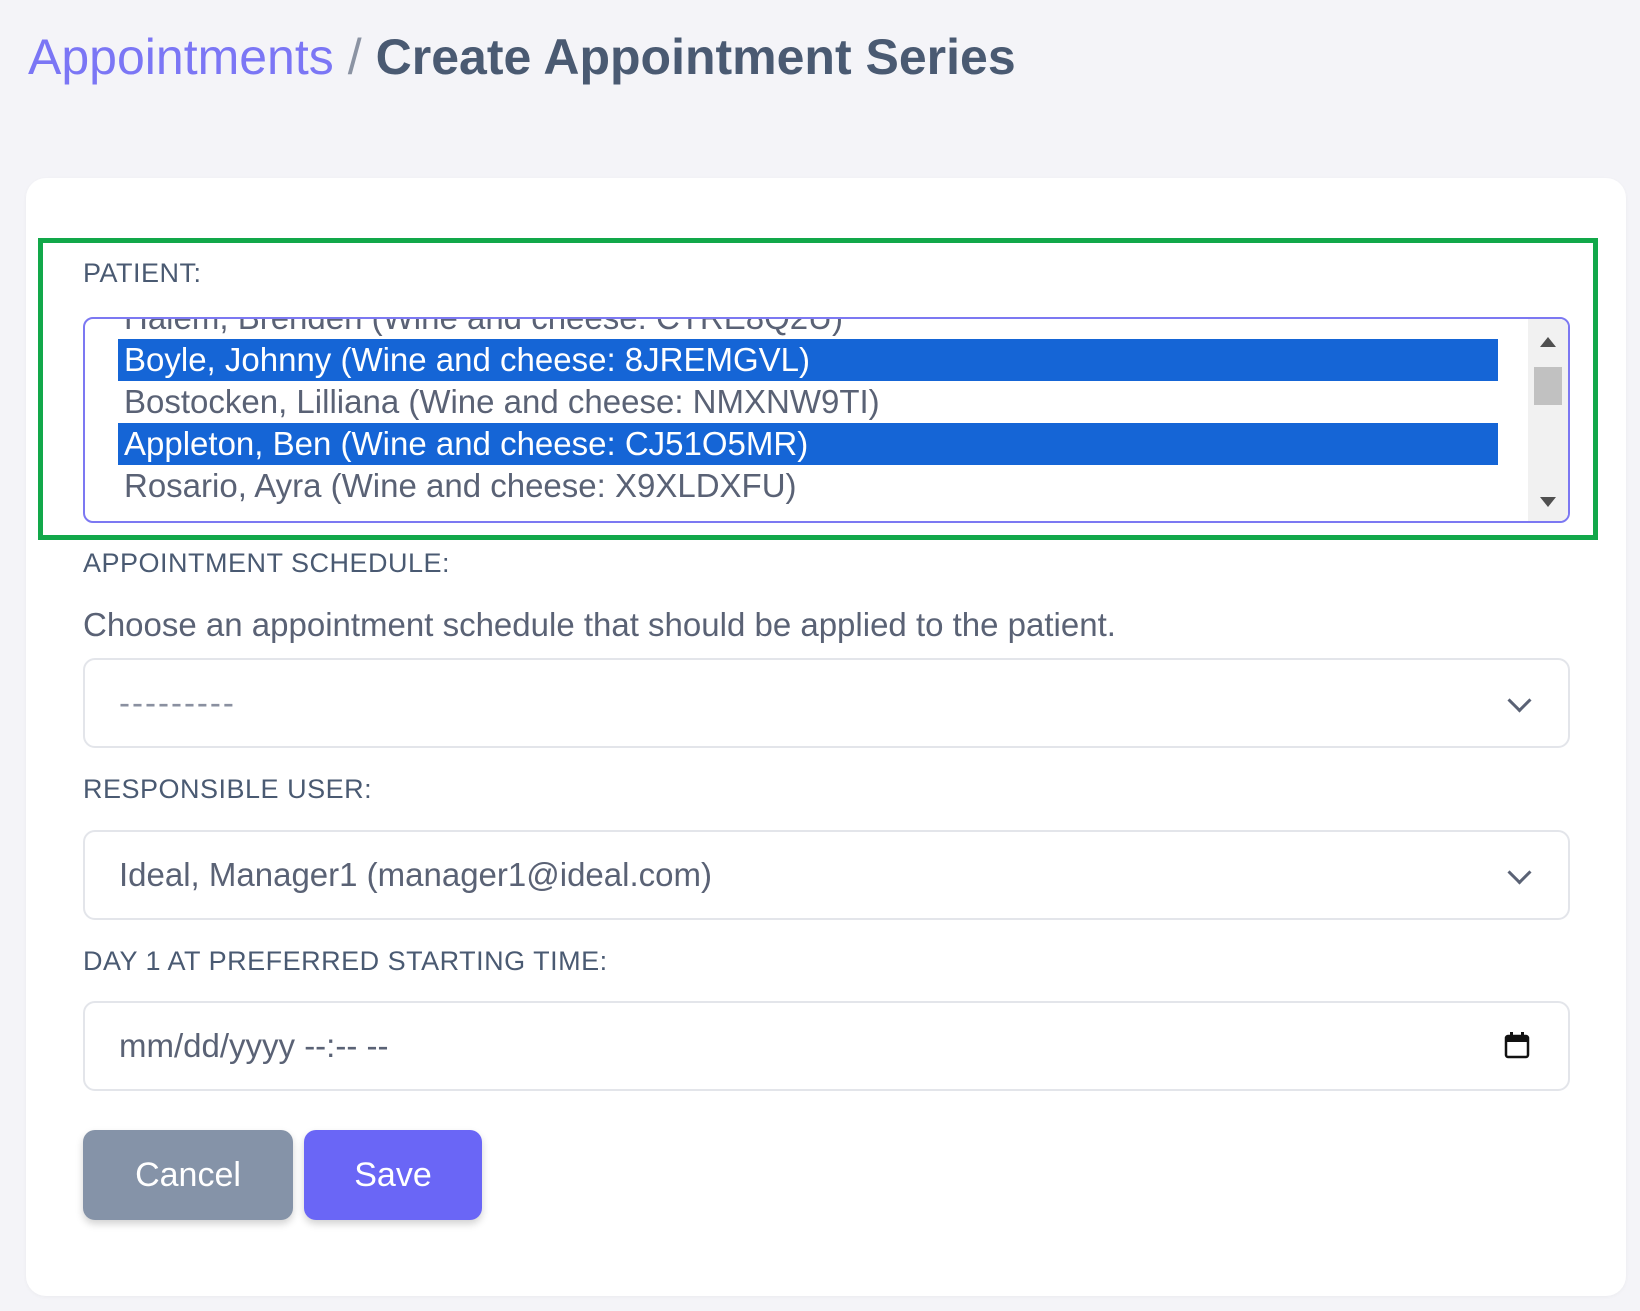 This screenshot has height=1311, width=1640. Describe the element at coordinates (228, 789) in the screenshot. I see `responsible-user-label: RESPONSIBLE USER:` at that location.